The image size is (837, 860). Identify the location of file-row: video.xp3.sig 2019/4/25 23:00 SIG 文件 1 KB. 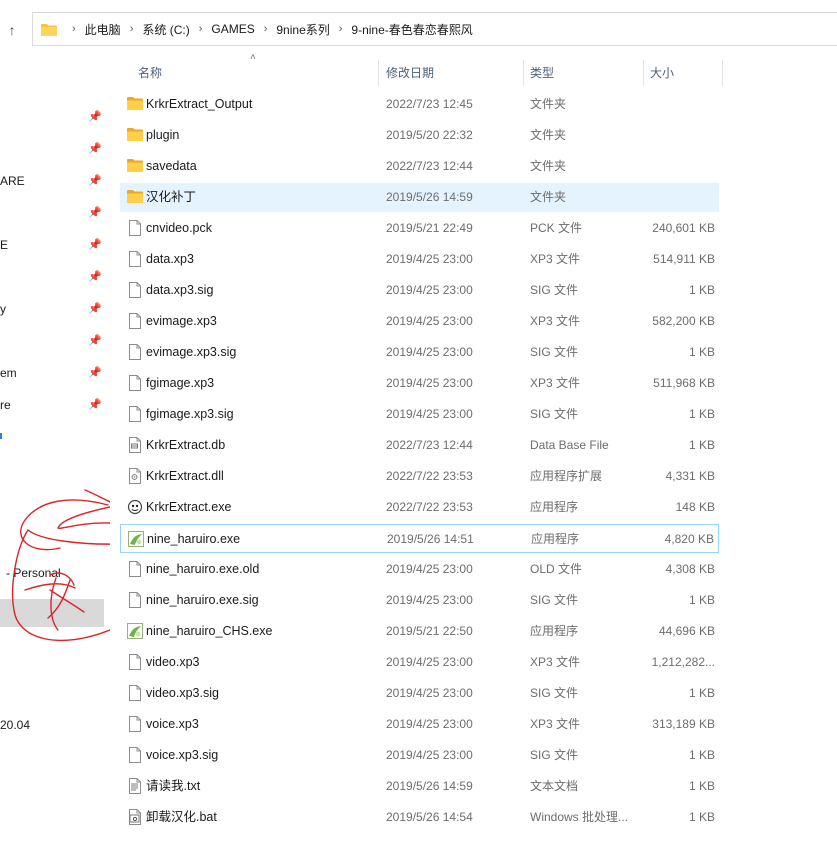
(419, 693).